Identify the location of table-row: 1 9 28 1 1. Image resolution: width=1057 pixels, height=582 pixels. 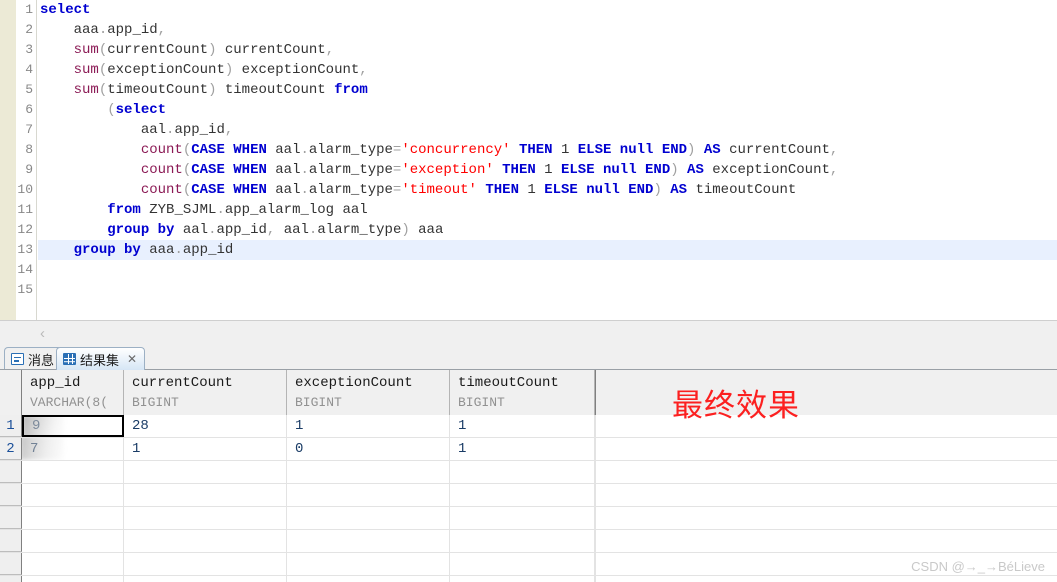
(528, 426).